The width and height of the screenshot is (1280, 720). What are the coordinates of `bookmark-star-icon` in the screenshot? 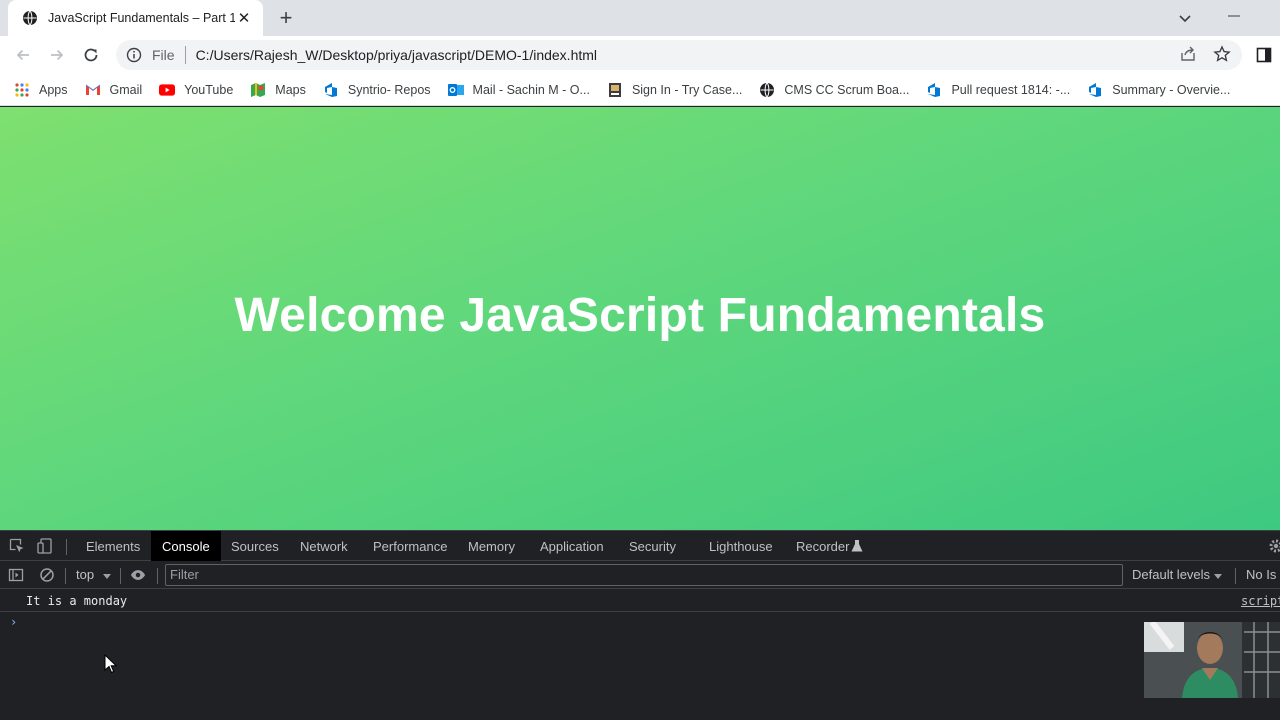 It's located at (1222, 54).